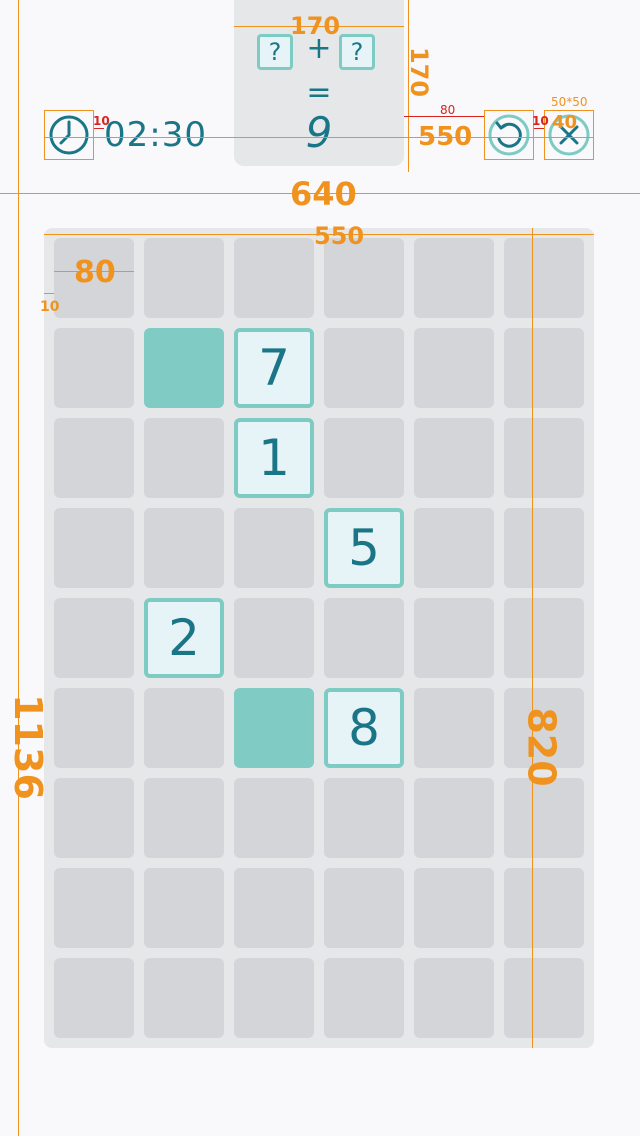 This screenshot has width=640, height=1136. I want to click on panel-width-label: 170, so click(315, 26).